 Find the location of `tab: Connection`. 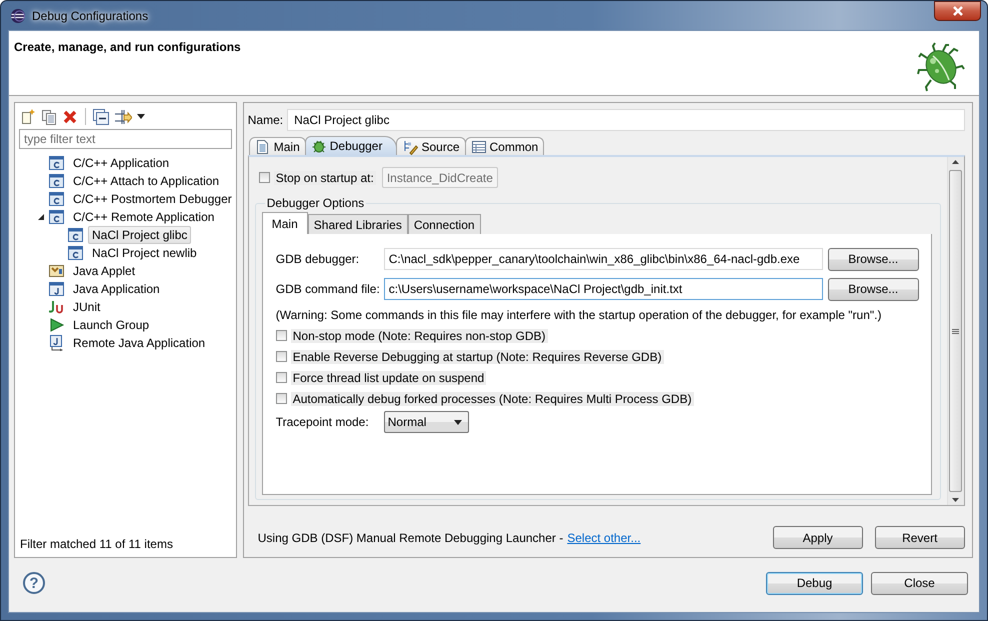

tab: Connection is located at coordinates (444, 224).